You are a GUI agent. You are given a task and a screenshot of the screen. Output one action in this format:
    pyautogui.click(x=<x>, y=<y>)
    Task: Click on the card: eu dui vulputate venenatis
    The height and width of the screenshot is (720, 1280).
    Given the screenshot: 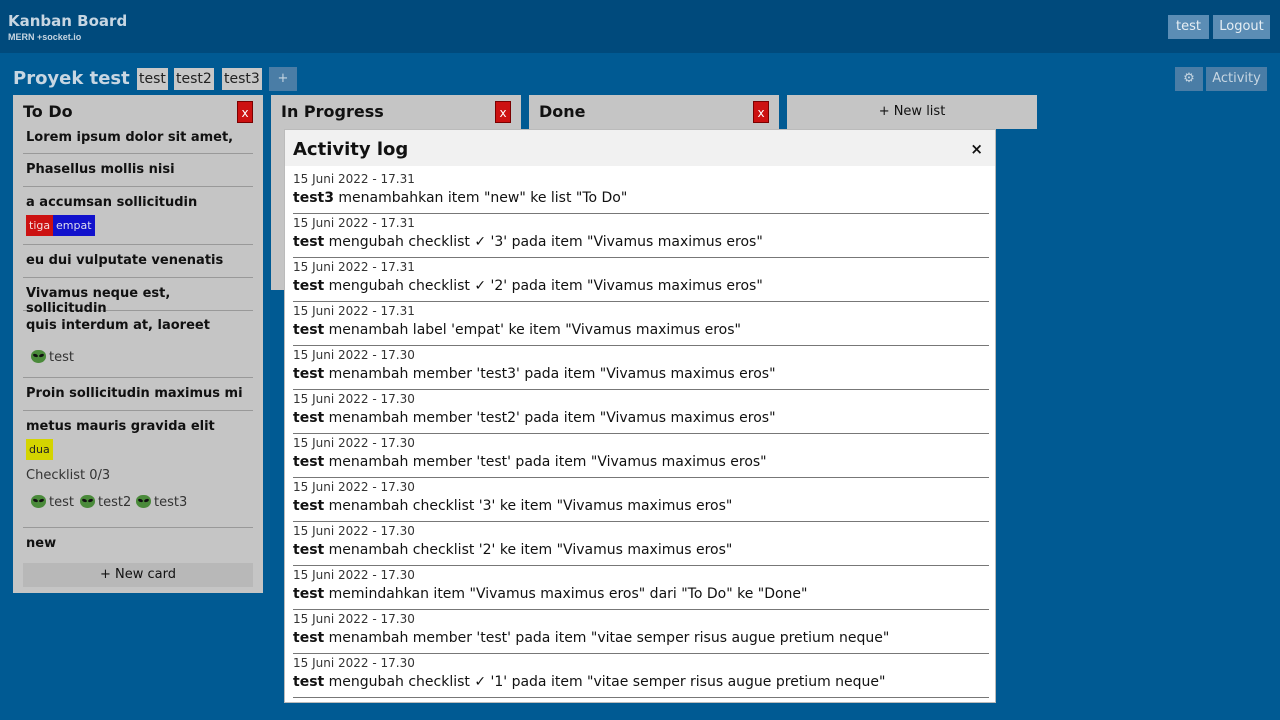 What is the action you would take?
    pyautogui.click(x=138, y=262)
    